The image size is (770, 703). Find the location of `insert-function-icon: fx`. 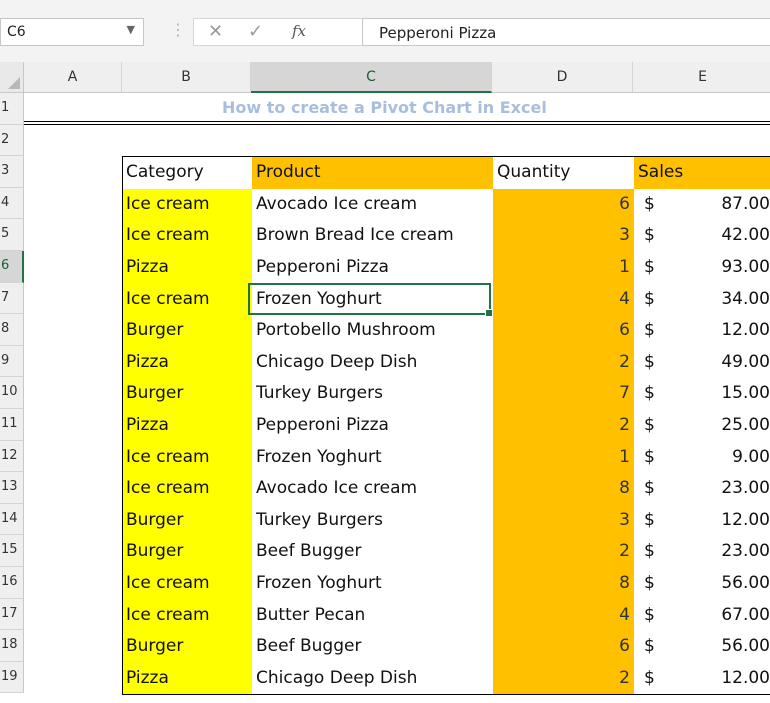

insert-function-icon: fx is located at coordinates (299, 31).